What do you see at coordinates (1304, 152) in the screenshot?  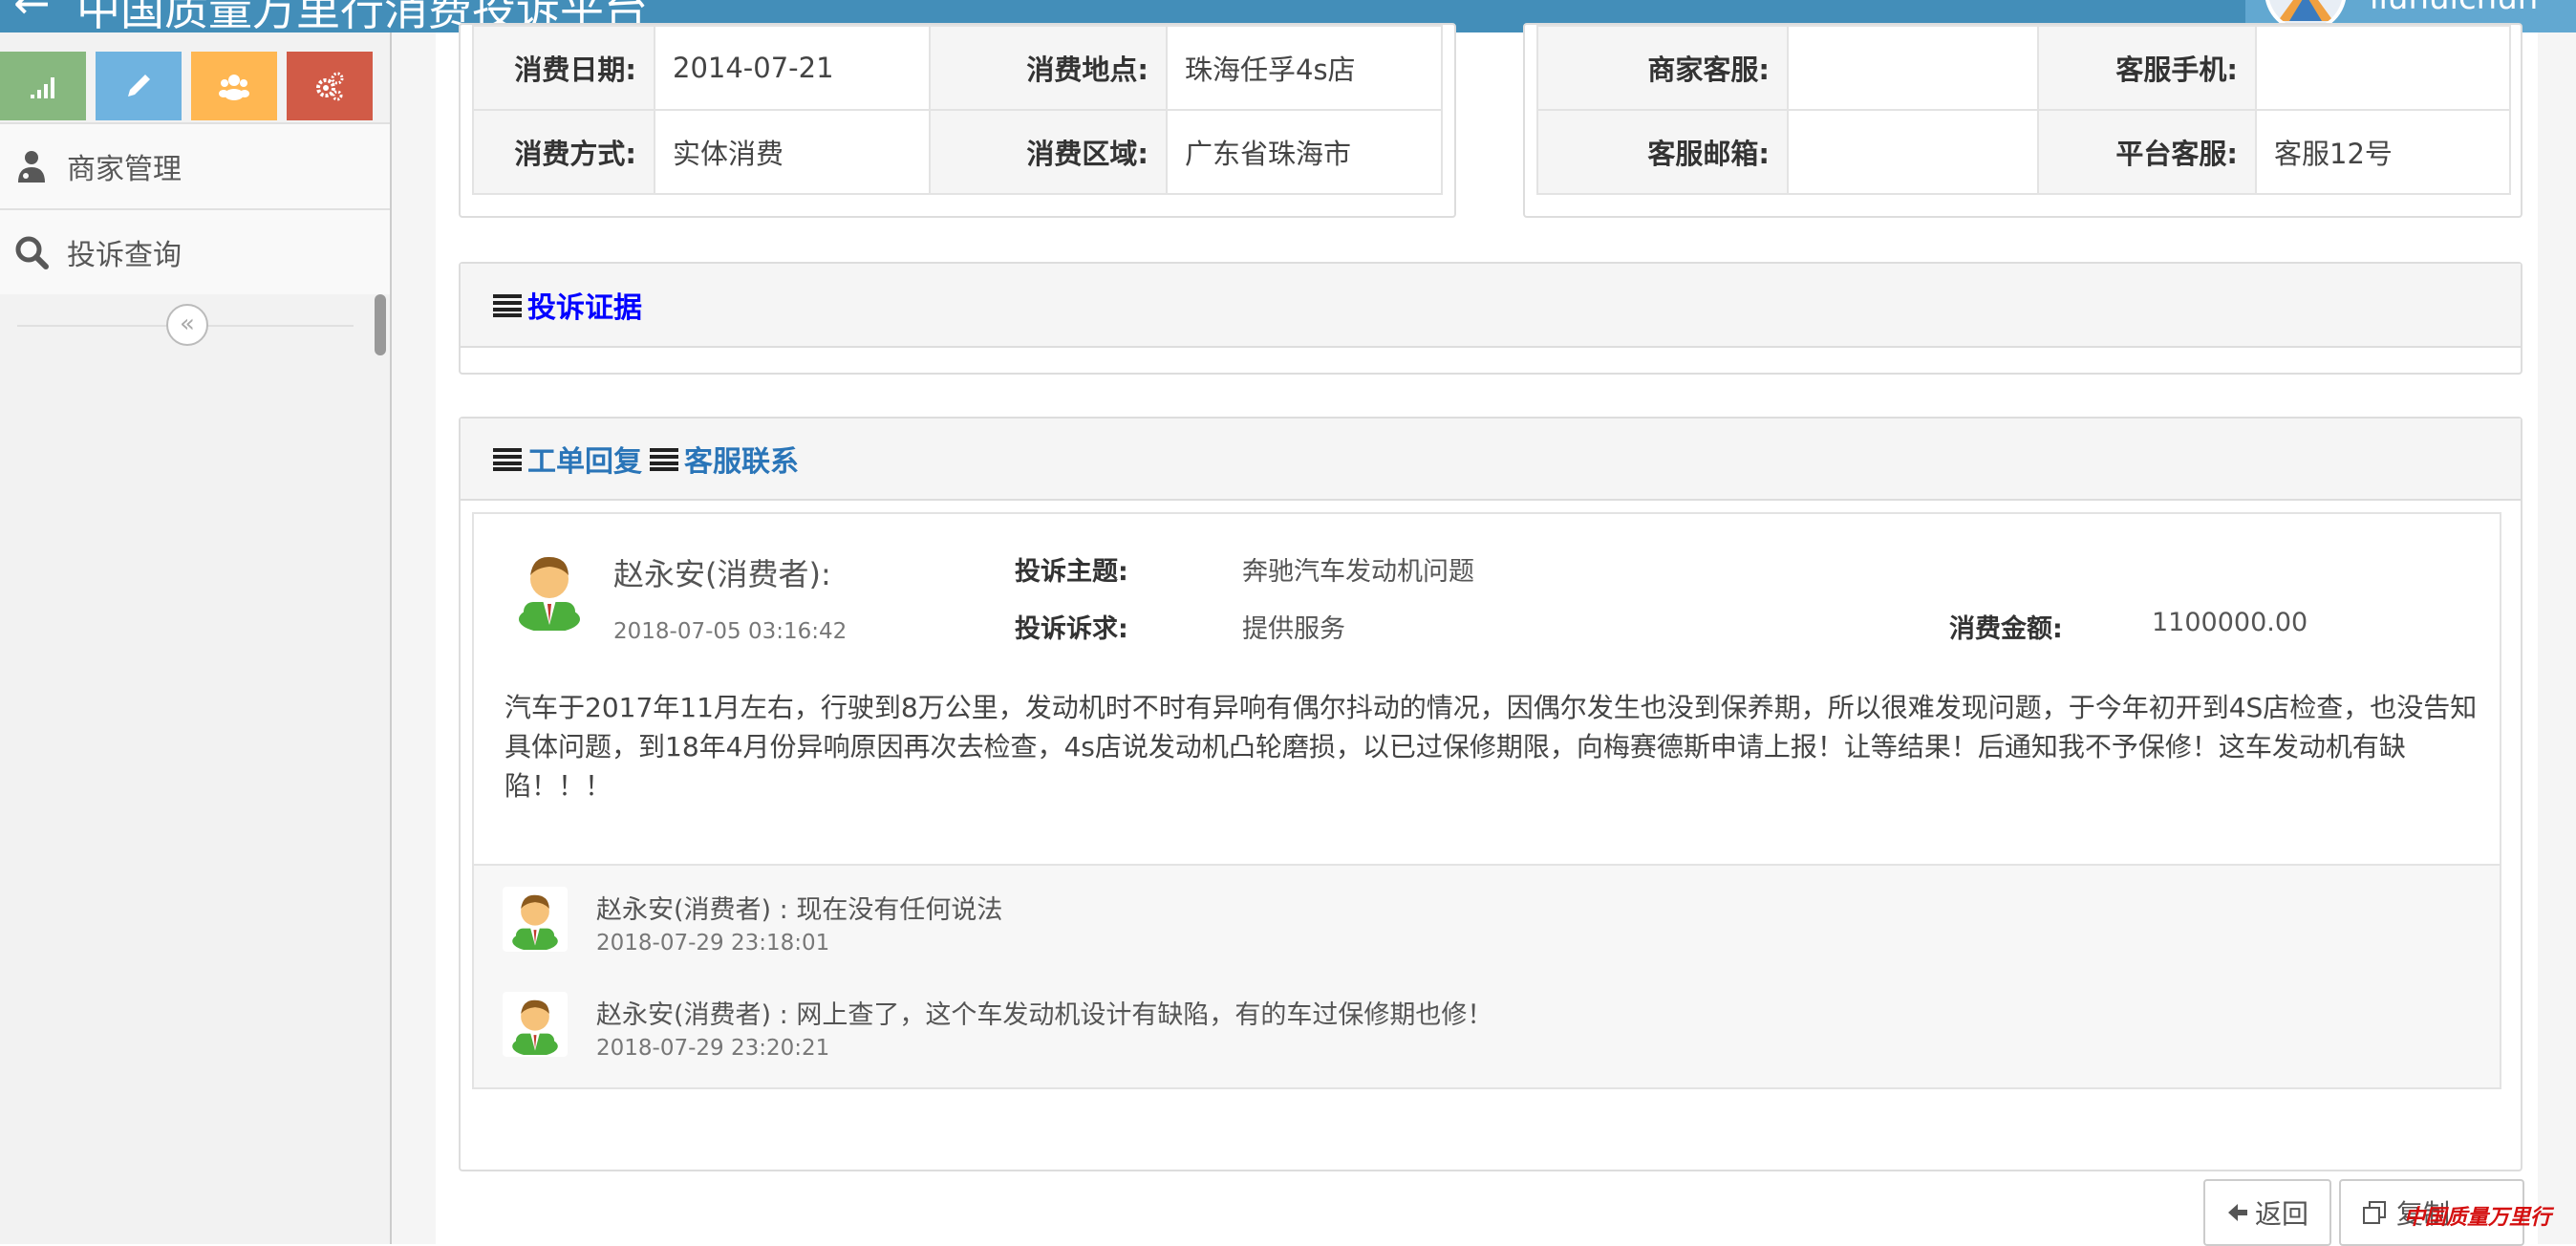 I see `consumption-region-value: 广东省珠海市` at bounding box center [1304, 152].